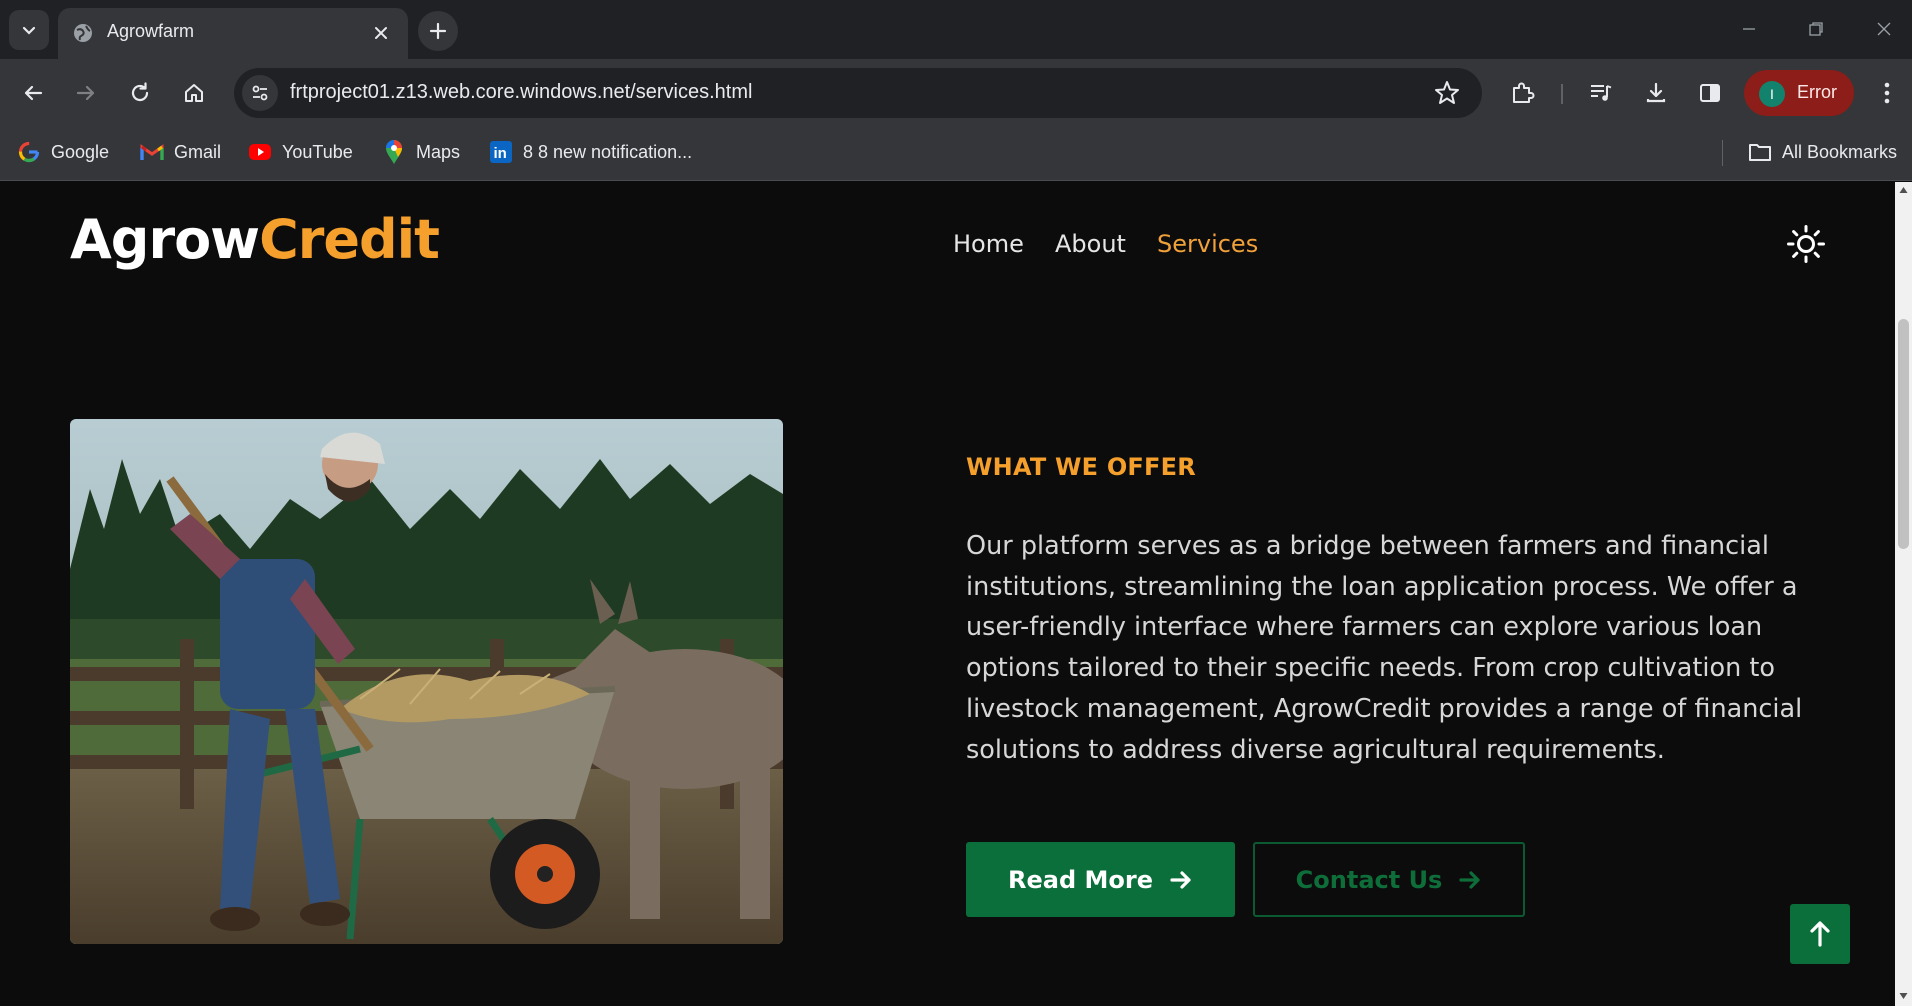  Describe the element at coordinates (80, 151) in the screenshot. I see `bookmark-label: Google` at that location.